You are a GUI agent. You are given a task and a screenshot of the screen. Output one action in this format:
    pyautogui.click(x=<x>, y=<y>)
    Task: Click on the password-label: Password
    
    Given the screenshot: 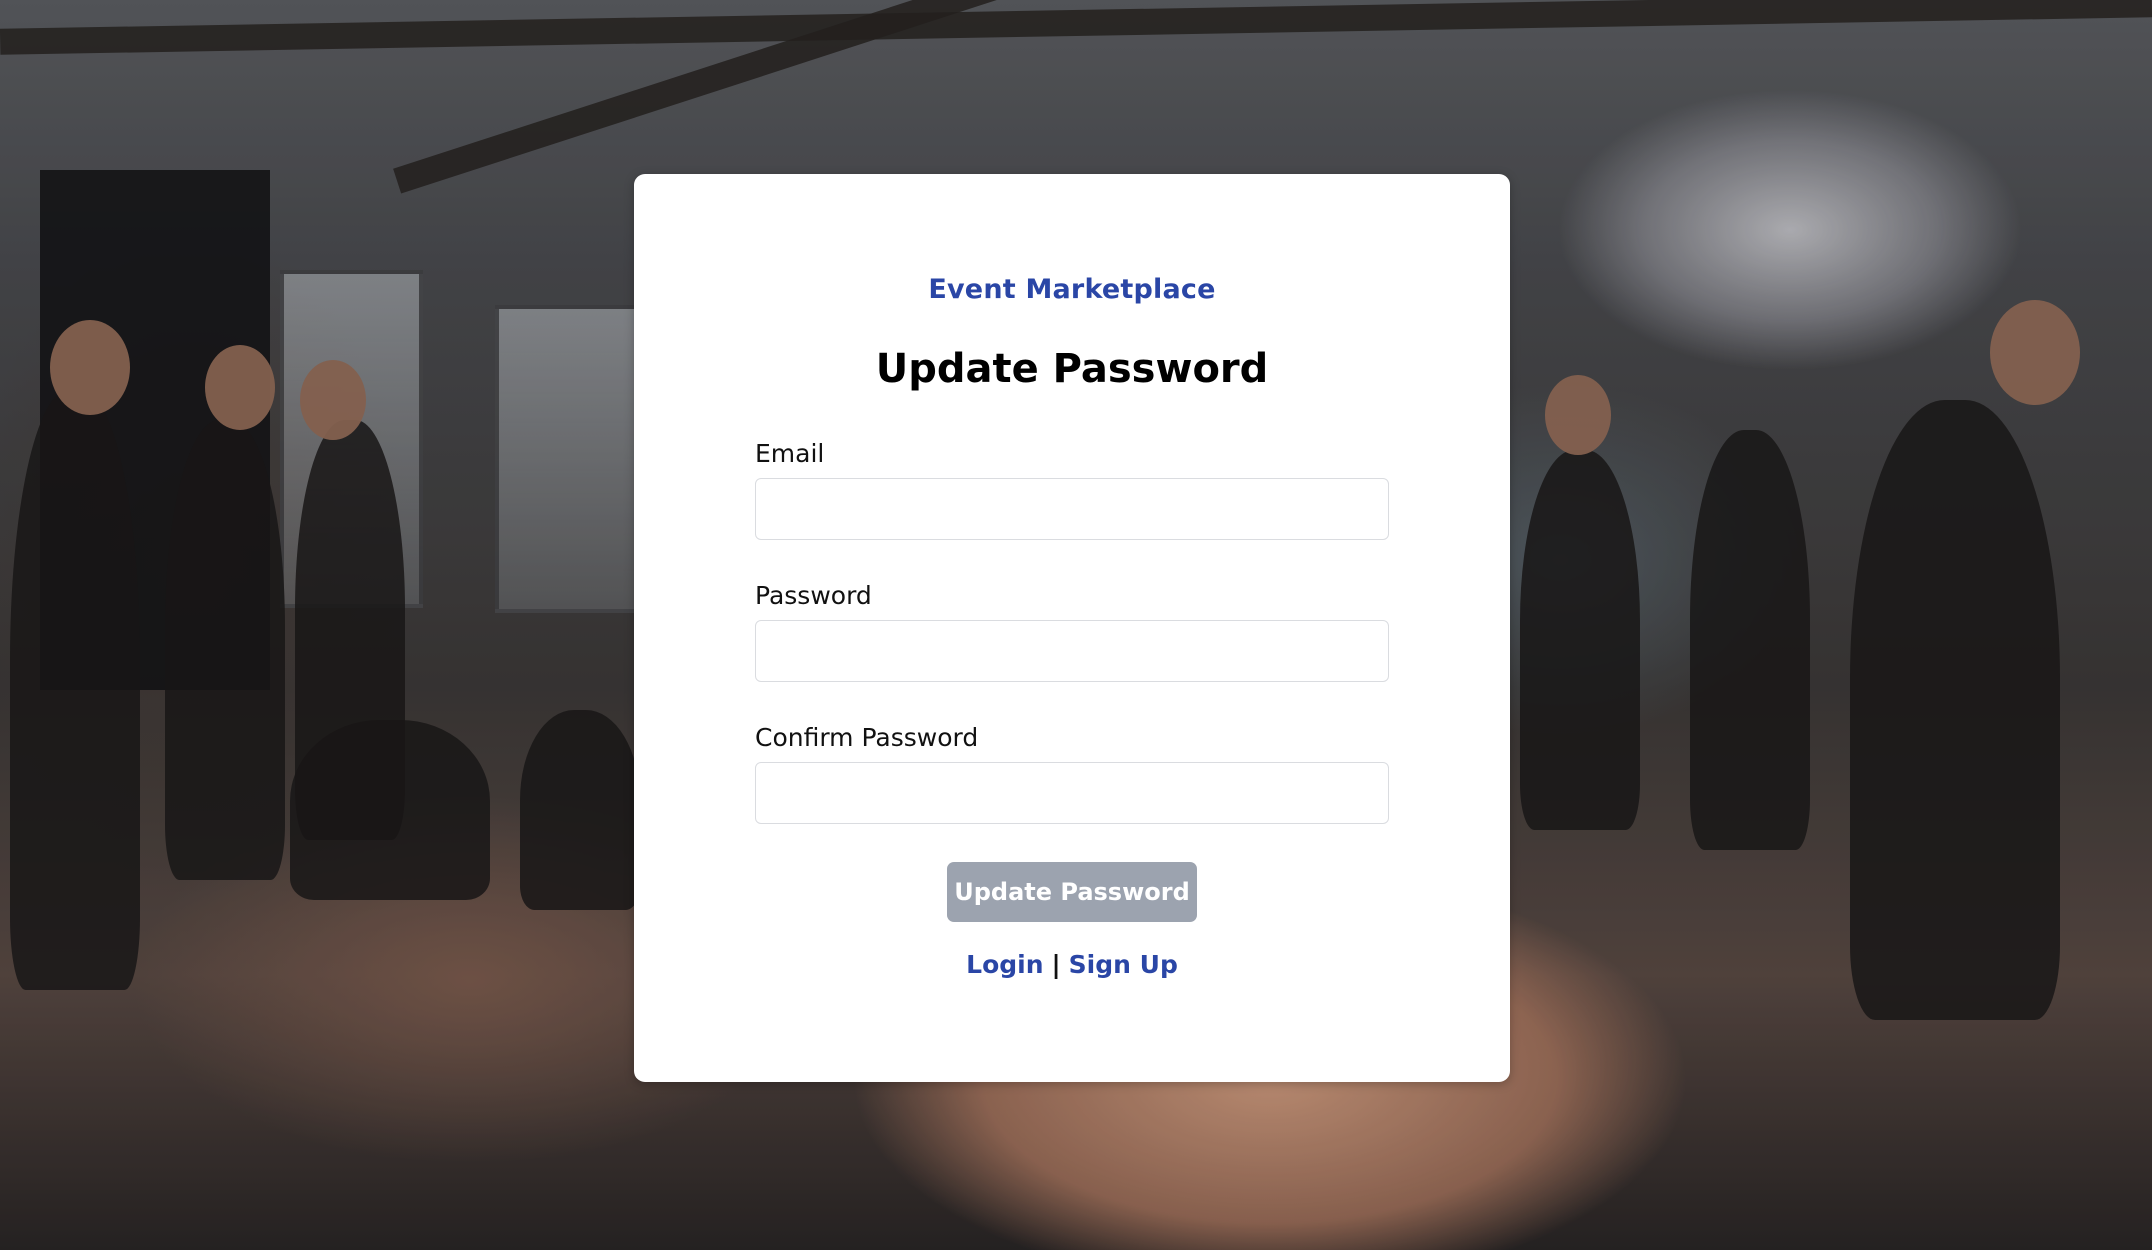 What is the action you would take?
    pyautogui.click(x=813, y=595)
    